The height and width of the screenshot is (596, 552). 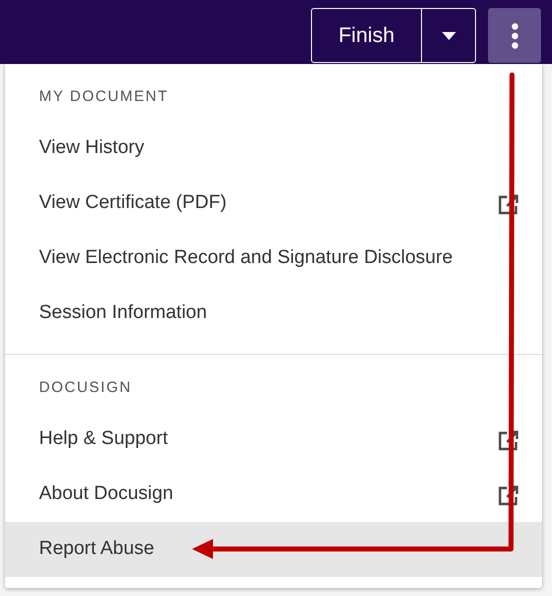 What do you see at coordinates (85, 388) in the screenshot?
I see `menu-section-heading: DOCUSIGN` at bounding box center [85, 388].